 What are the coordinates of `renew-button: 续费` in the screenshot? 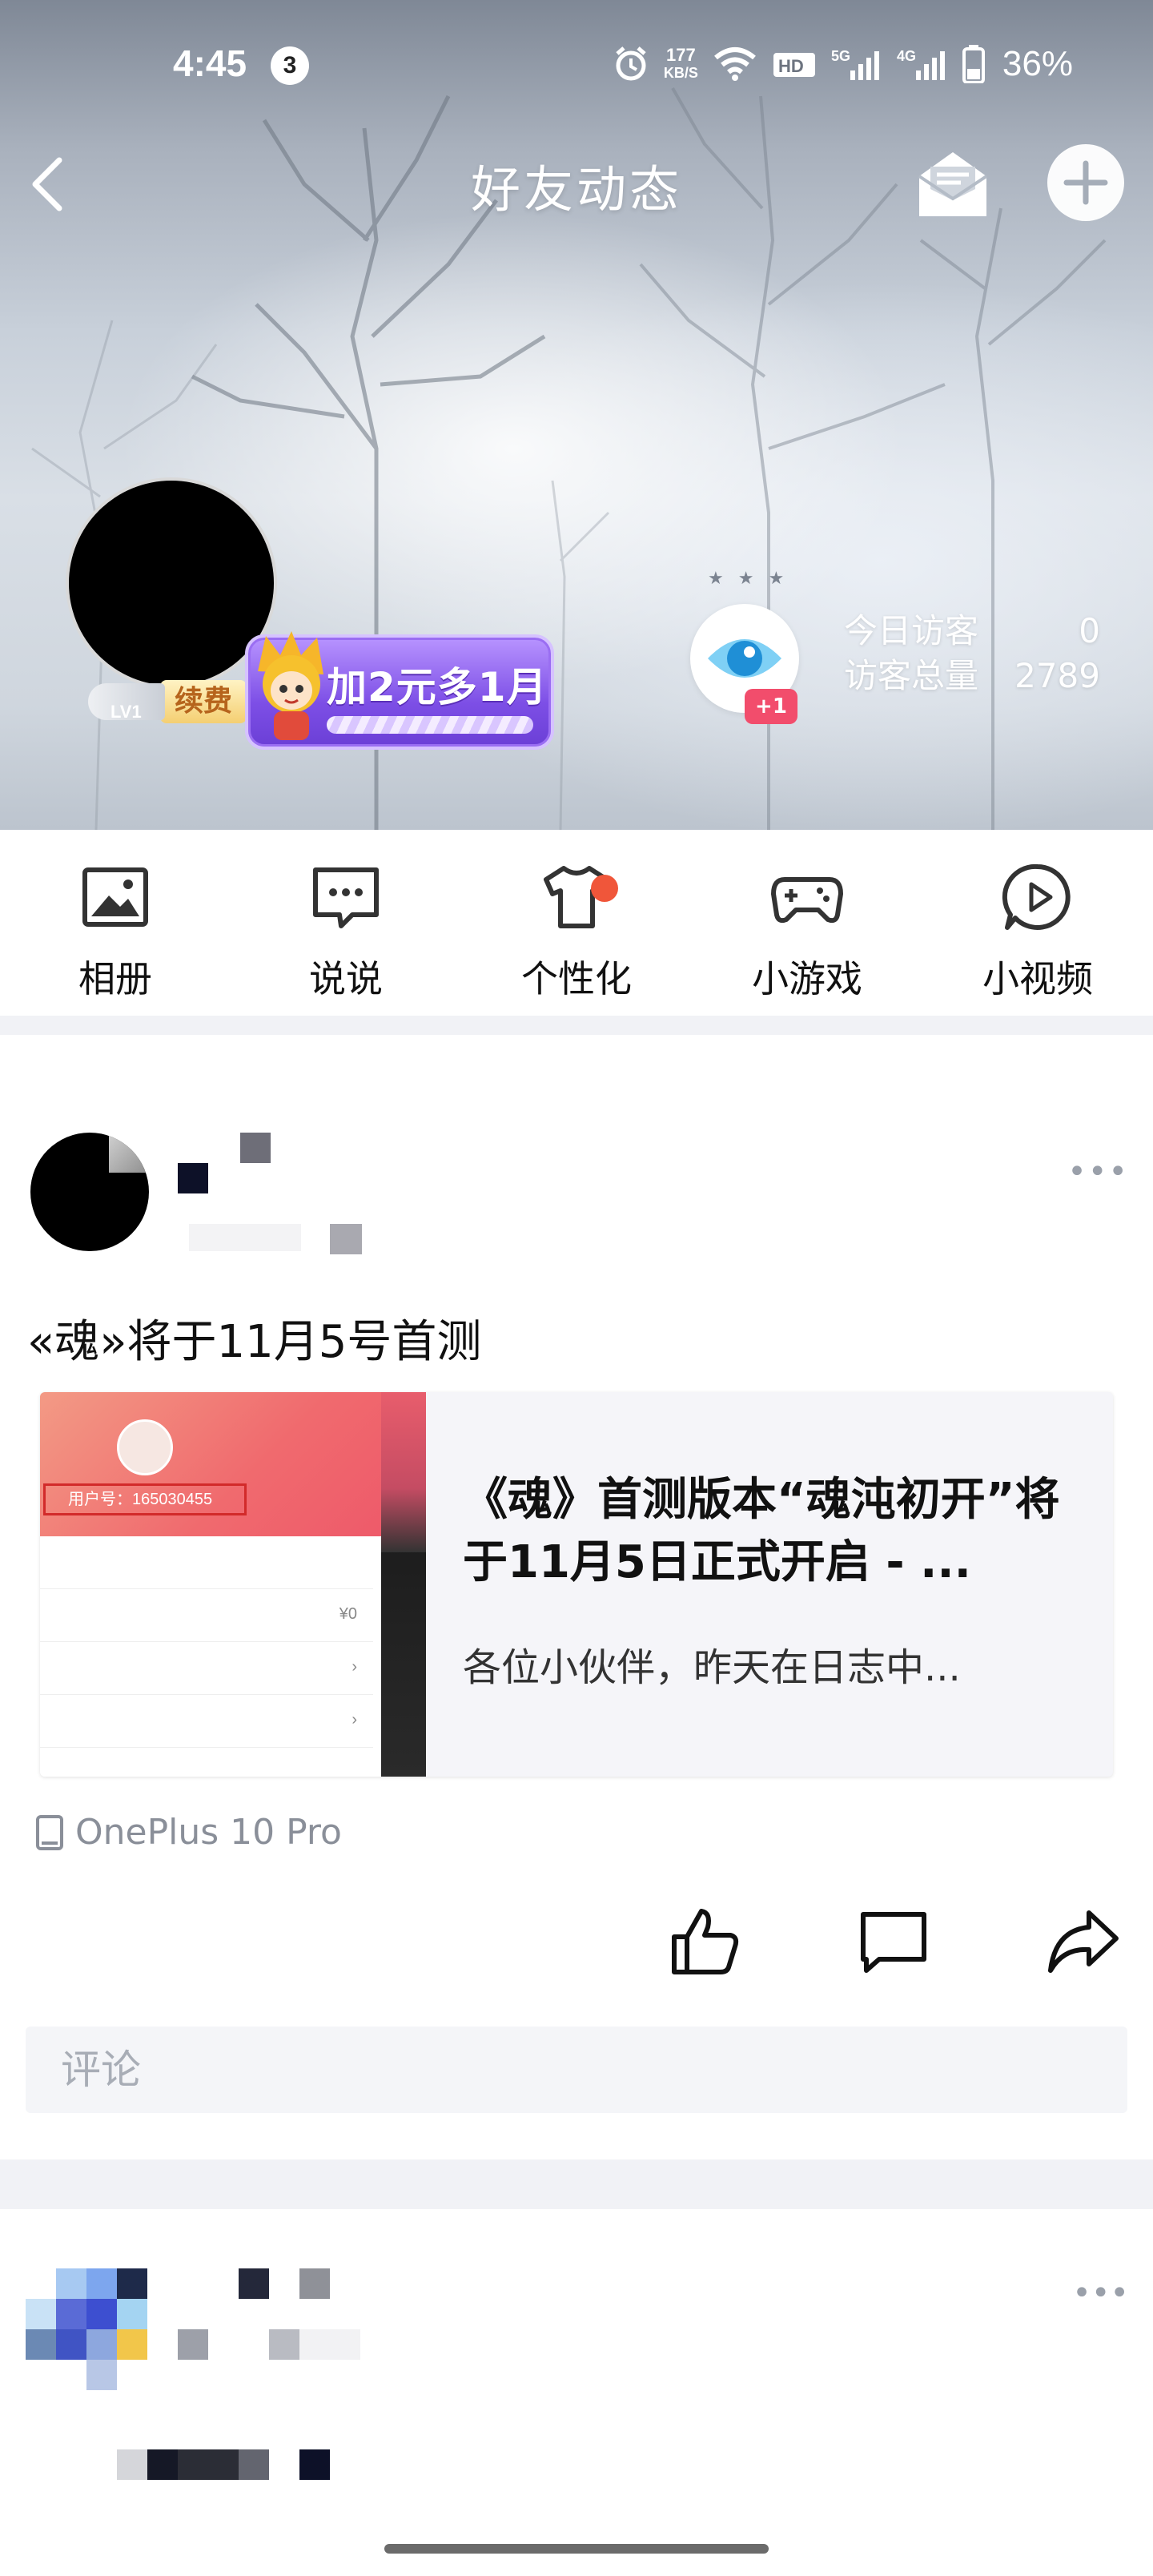 It's located at (204, 701).